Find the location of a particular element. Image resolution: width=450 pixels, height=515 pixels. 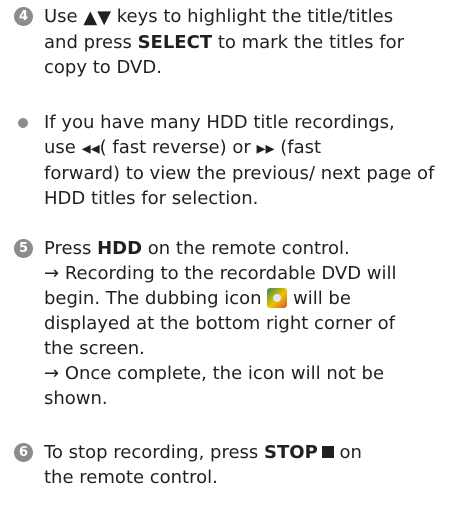

stop-icon is located at coordinates (327, 452).